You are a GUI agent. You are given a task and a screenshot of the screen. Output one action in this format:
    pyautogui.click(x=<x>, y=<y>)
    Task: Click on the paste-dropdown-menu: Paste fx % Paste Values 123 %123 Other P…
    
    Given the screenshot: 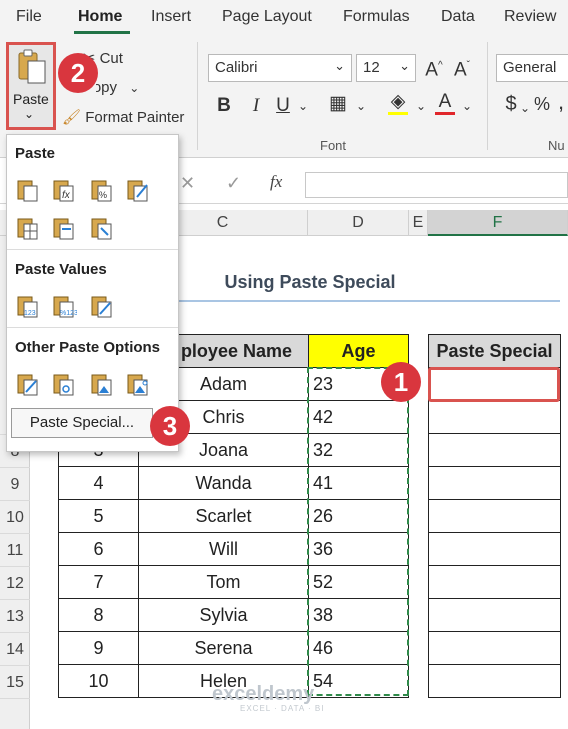 What is the action you would take?
    pyautogui.click(x=92, y=293)
    